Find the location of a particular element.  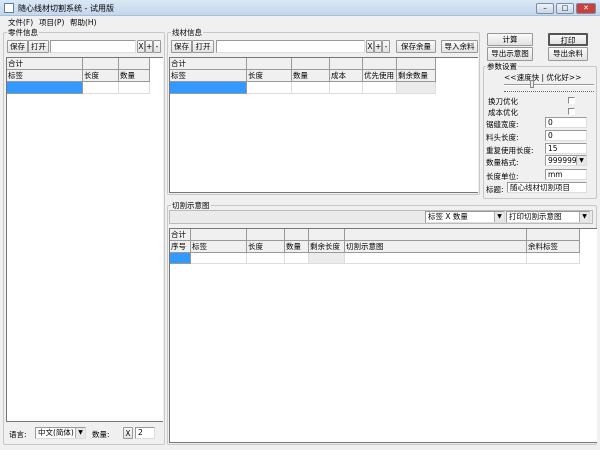

quantity-clear-button: X is located at coordinates (128, 433).